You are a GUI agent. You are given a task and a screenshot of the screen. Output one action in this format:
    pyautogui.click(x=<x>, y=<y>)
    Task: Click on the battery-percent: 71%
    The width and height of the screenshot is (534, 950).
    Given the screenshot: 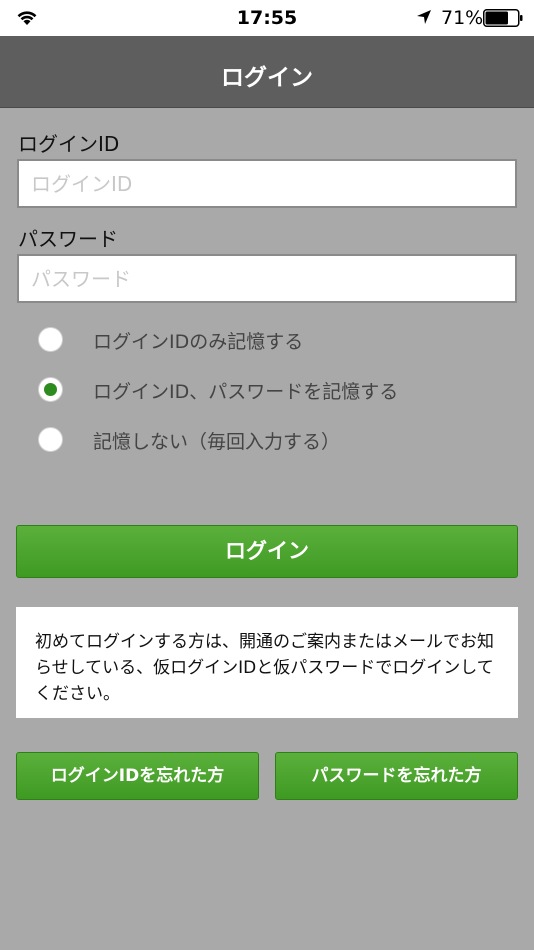 What is the action you would take?
    pyautogui.click(x=462, y=18)
    